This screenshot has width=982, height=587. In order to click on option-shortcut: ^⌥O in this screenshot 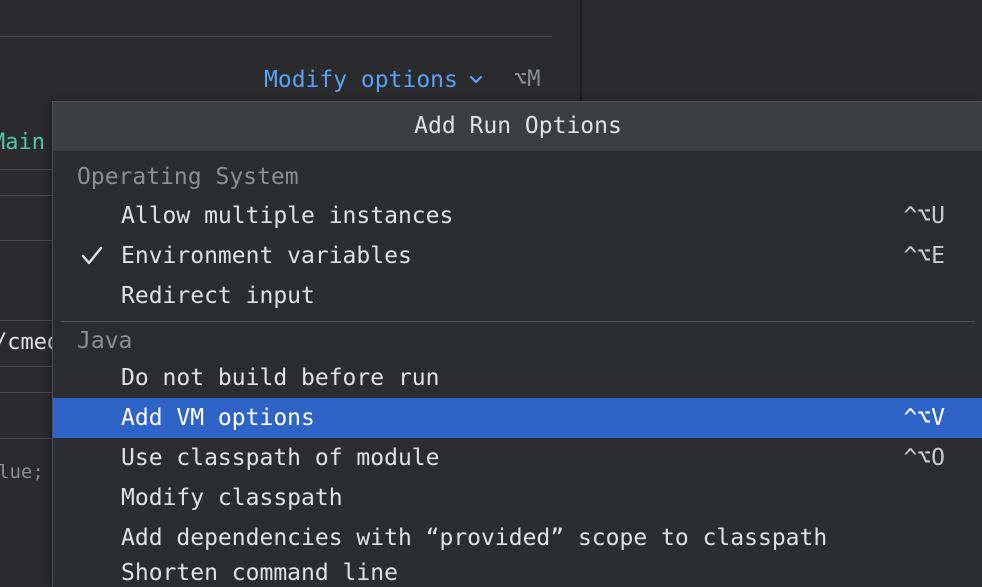, I will do `click(924, 458)`.